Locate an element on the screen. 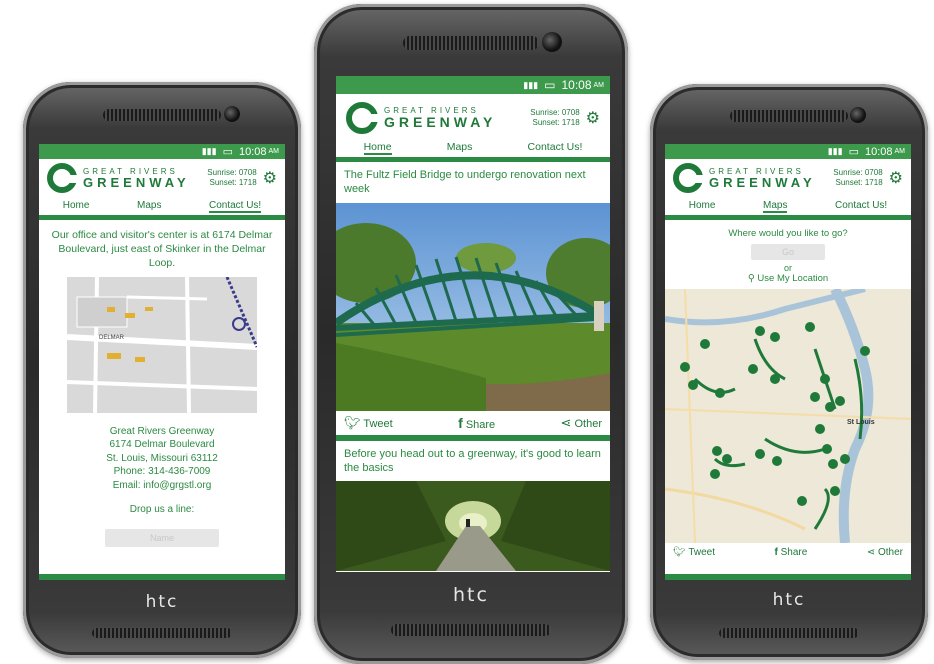 The image size is (934, 664). street-map-graphic is located at coordinates (162, 344).